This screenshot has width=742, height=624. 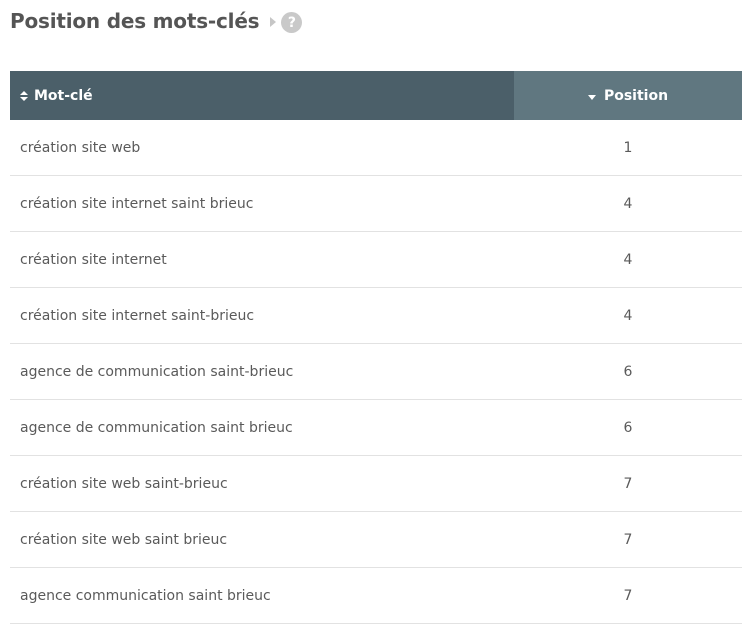 I want to click on help-icon: ?, so click(x=292, y=22).